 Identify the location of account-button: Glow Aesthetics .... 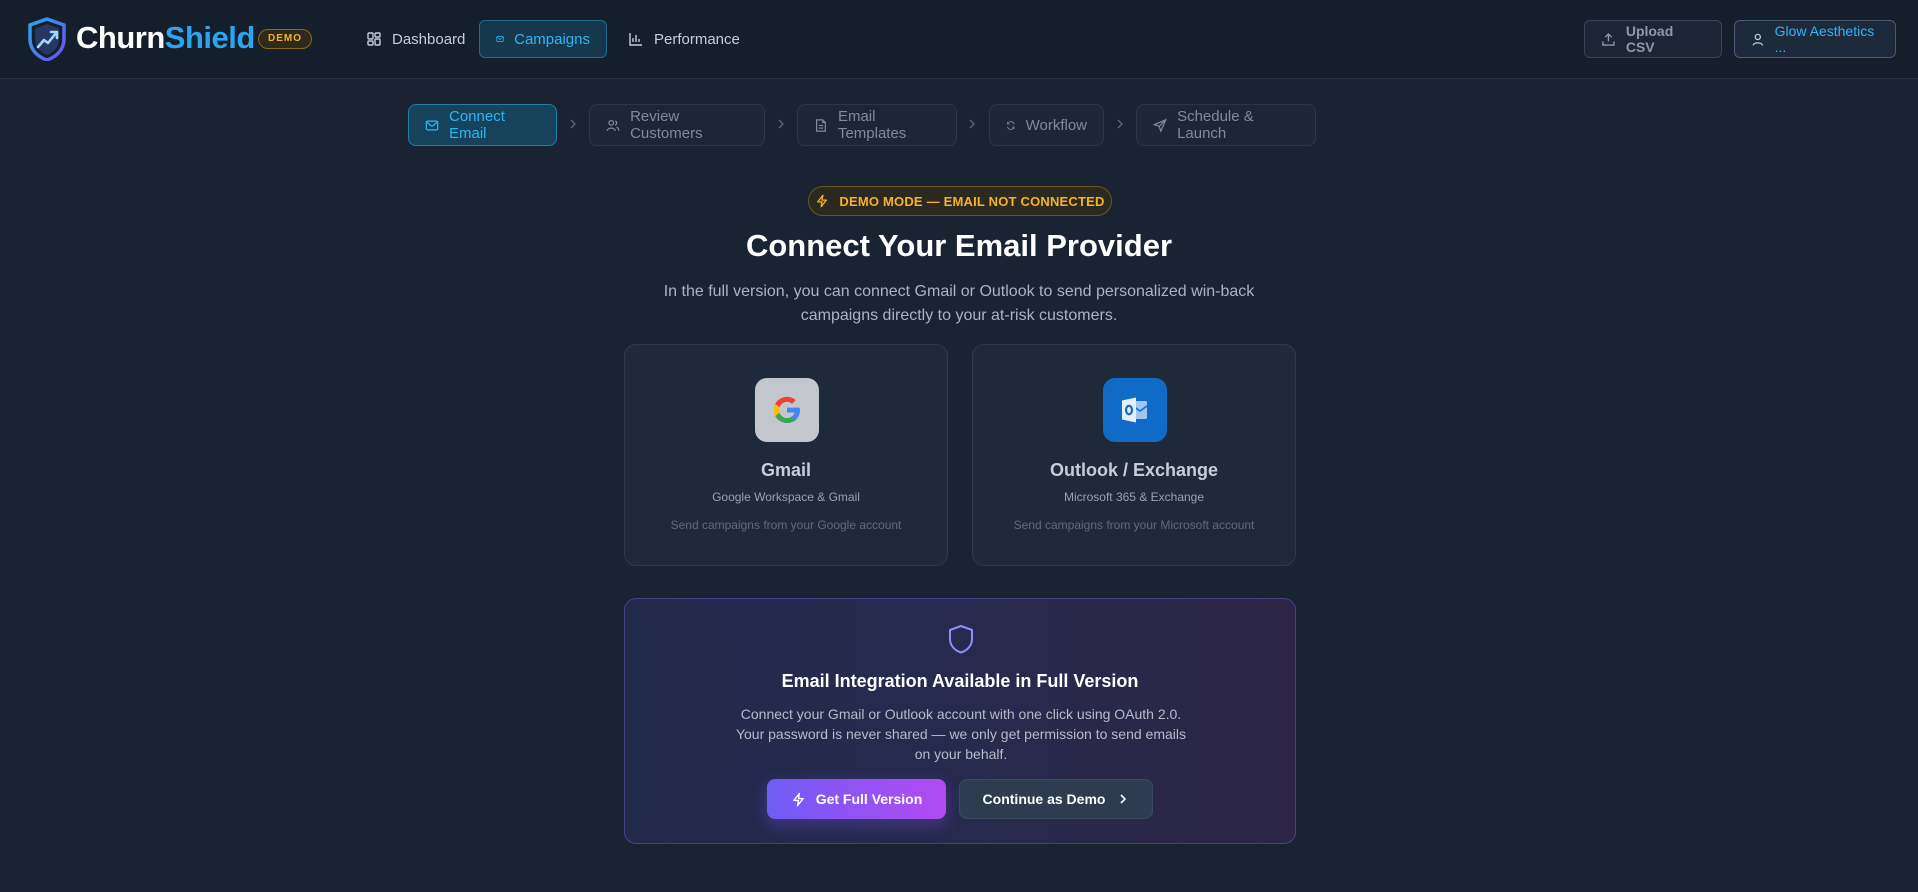
(1815, 39).